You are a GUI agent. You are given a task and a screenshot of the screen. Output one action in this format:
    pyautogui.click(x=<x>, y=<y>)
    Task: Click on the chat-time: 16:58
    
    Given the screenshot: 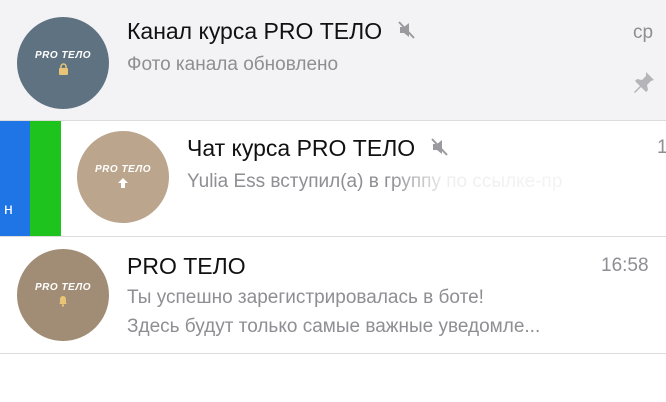 What is the action you would take?
    pyautogui.click(x=625, y=265)
    